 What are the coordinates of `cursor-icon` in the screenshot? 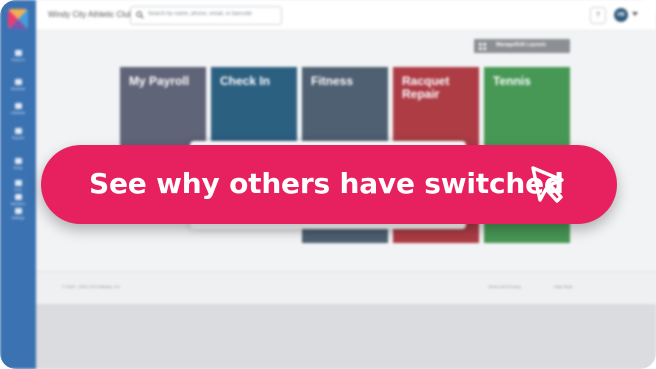 It's located at (547, 184).